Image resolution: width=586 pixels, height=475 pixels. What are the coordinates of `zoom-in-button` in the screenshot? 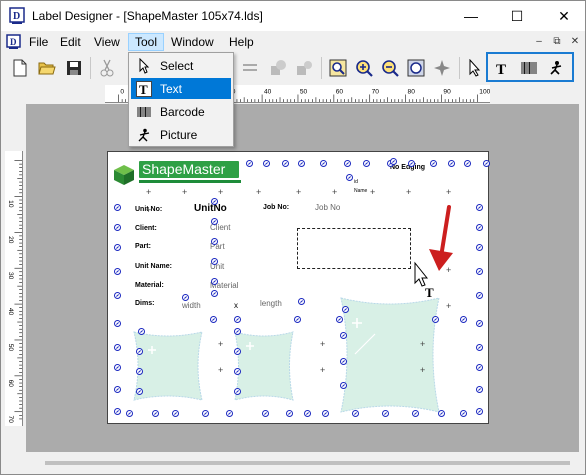 It's located at (364, 68).